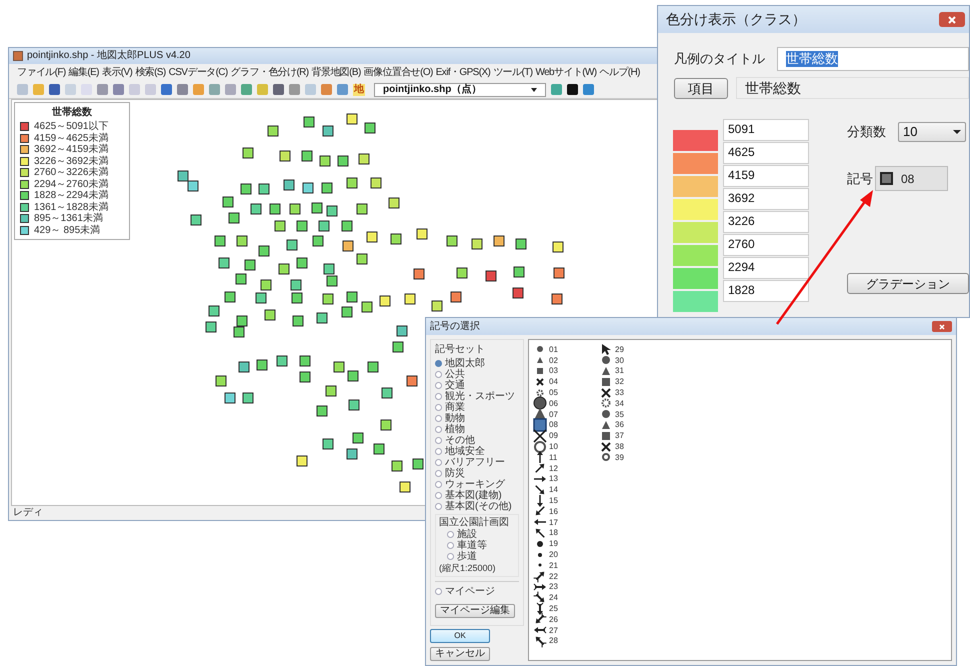 Image resolution: width=970 pixels, height=666 pixels. I want to click on symbol-option: 35, so click(632, 414).